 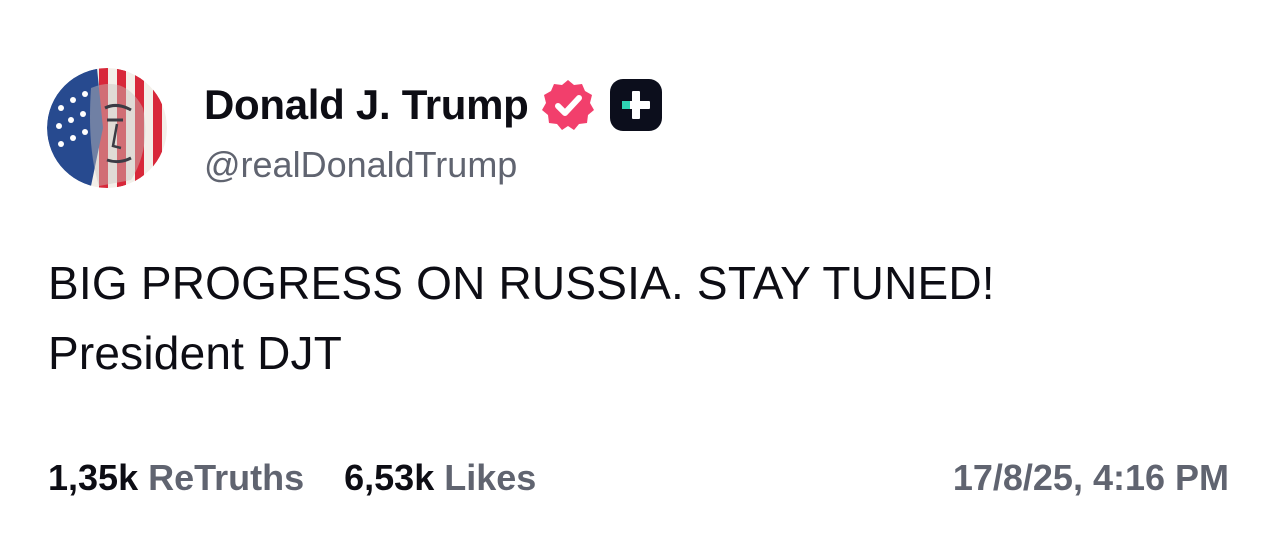 I want to click on likes-count: 6,53k, so click(x=389, y=477).